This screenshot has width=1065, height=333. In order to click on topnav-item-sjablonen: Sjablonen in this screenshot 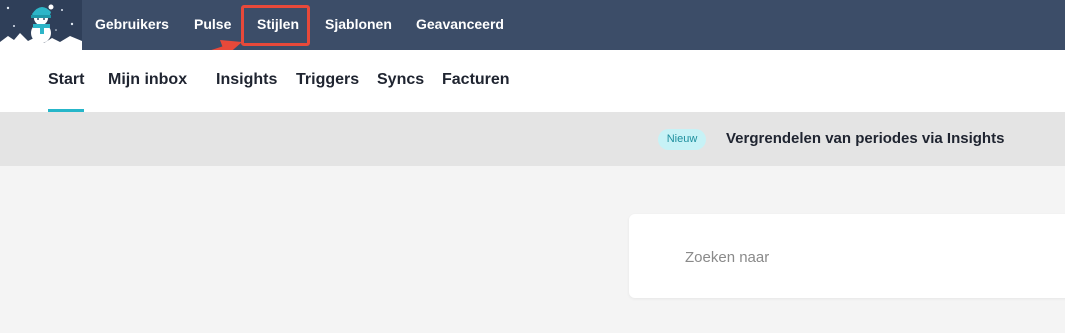, I will do `click(358, 24)`.